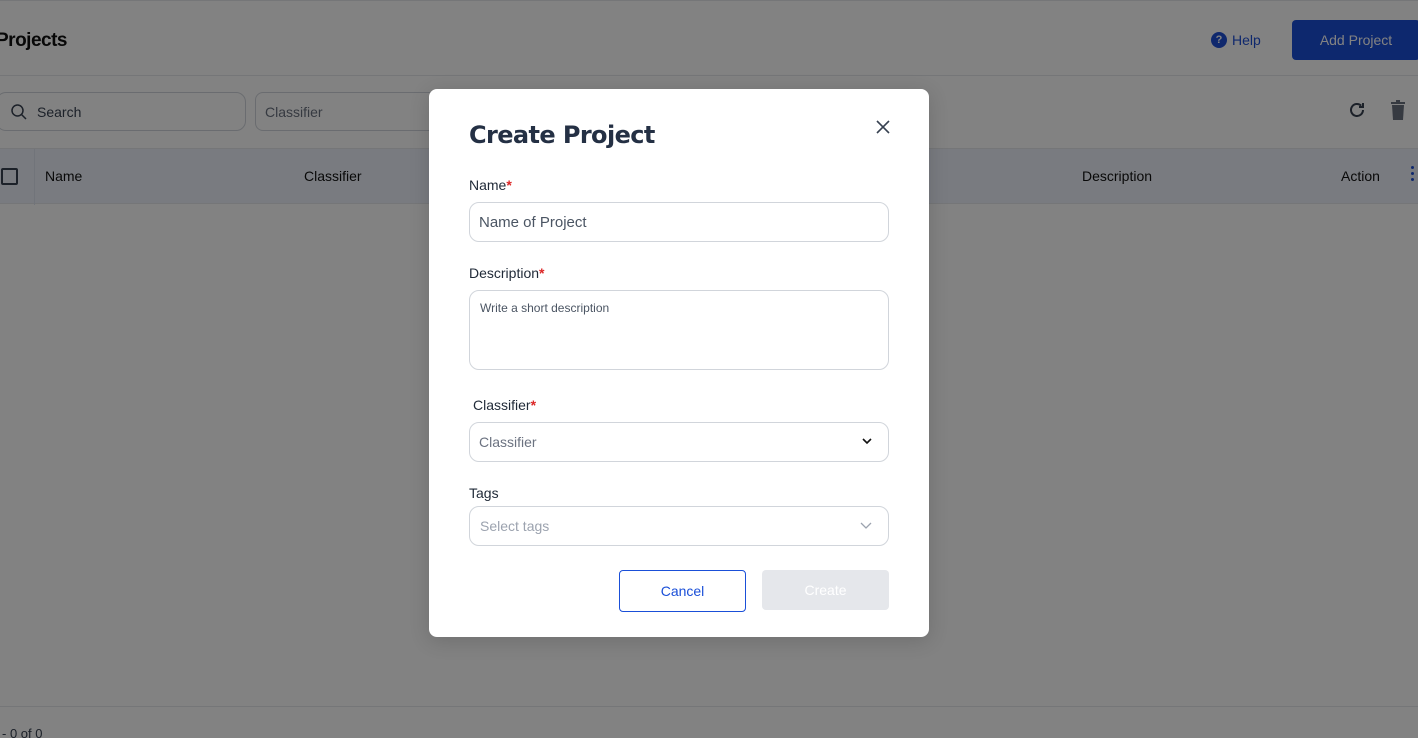  What do you see at coordinates (508, 442) in the screenshot?
I see `classifier-placeholder: Classifier` at bounding box center [508, 442].